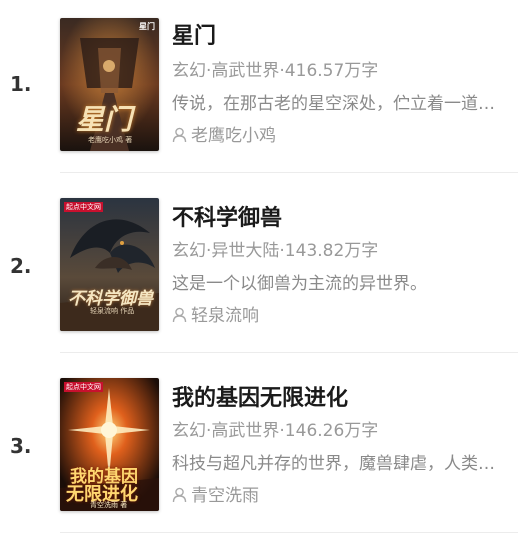 This screenshot has width=518, height=540. I want to click on cover-author: 轻泉流响 作品, so click(112, 311).